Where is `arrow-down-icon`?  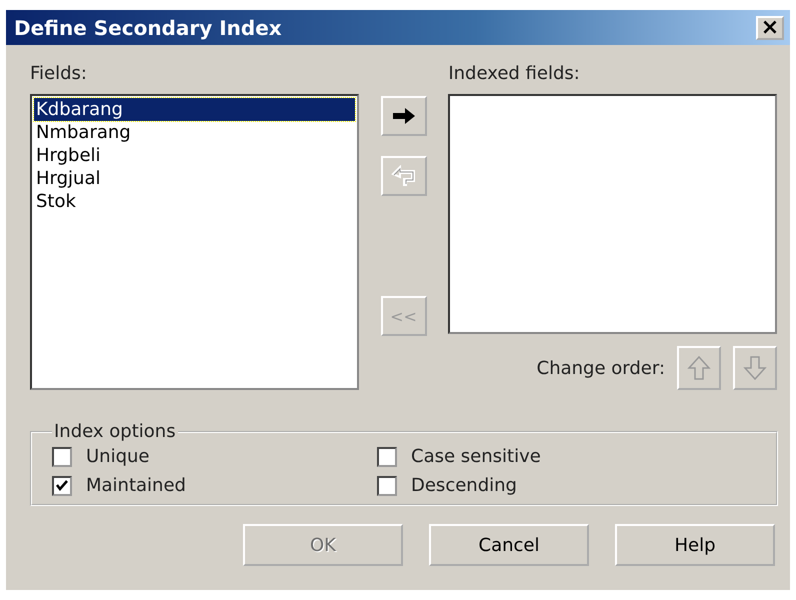 arrow-down-icon is located at coordinates (755, 368).